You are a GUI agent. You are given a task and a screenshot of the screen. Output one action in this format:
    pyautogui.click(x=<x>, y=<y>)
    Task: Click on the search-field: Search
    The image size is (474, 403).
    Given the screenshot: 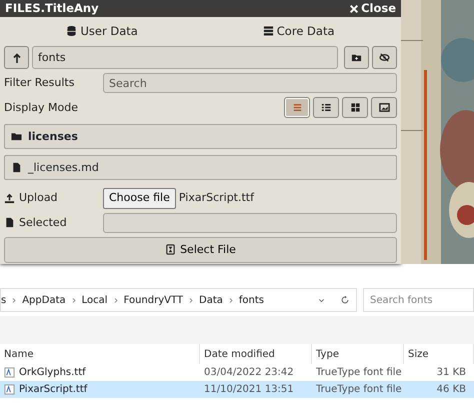 What is the action you would take?
    pyautogui.click(x=250, y=83)
    